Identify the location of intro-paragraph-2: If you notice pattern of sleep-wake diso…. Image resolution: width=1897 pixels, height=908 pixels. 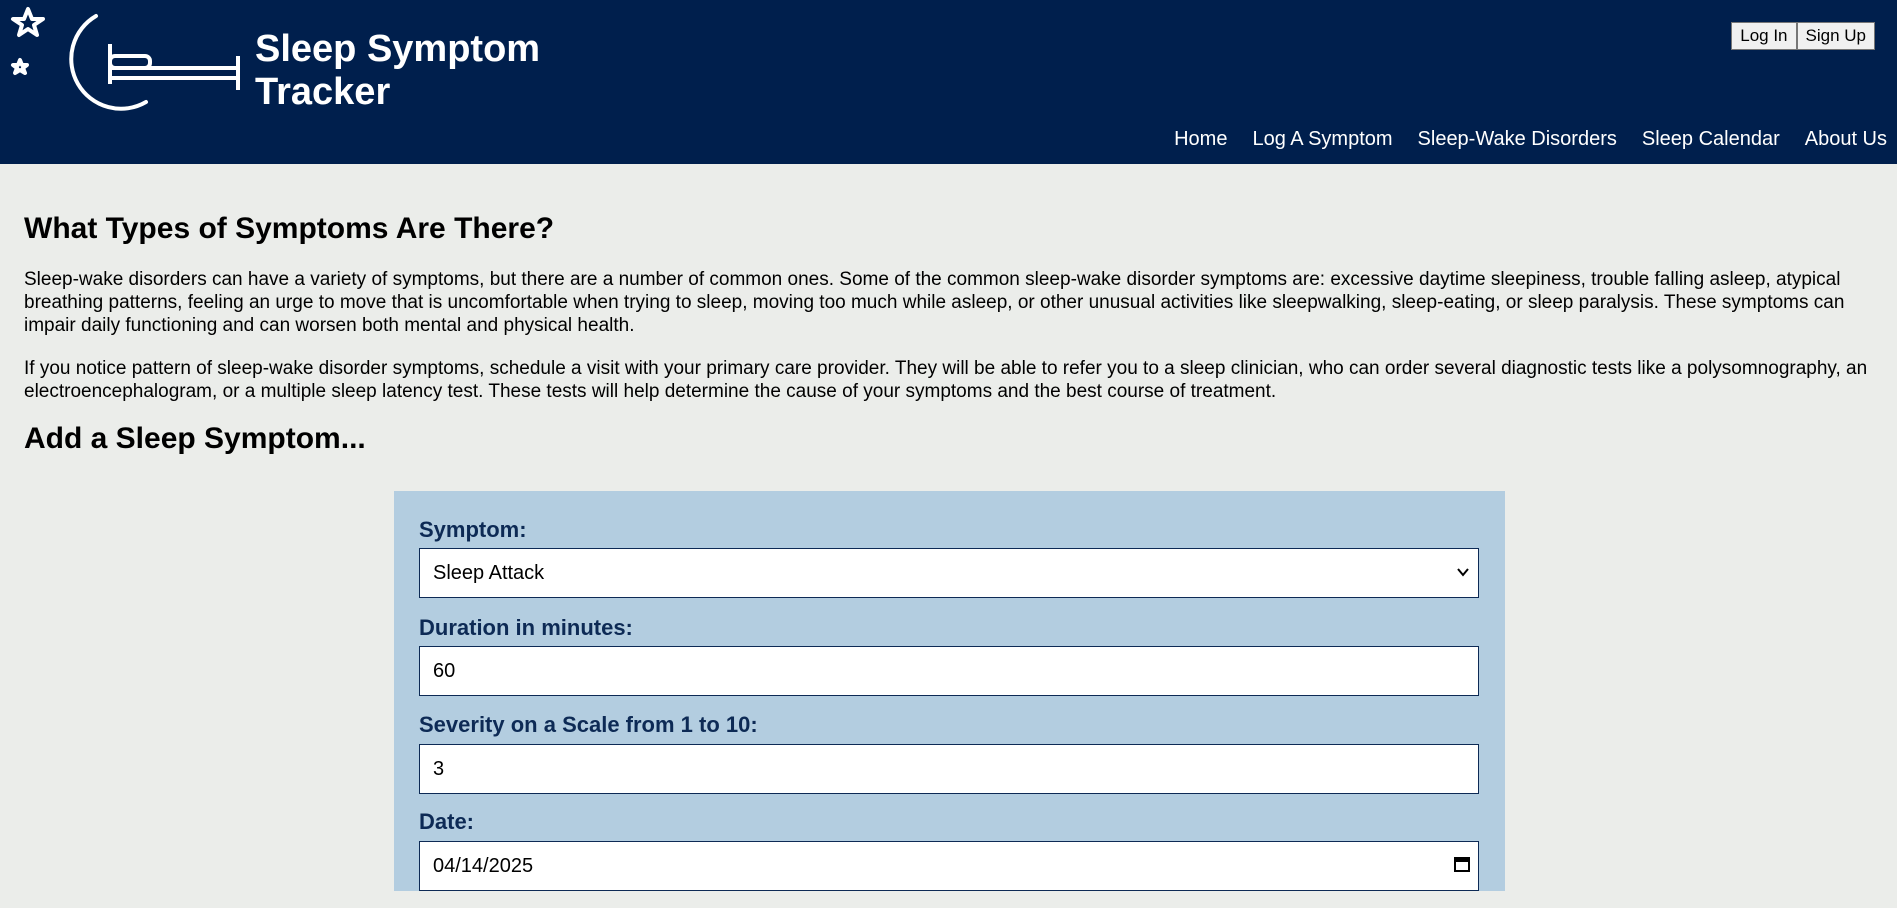
(946, 380).